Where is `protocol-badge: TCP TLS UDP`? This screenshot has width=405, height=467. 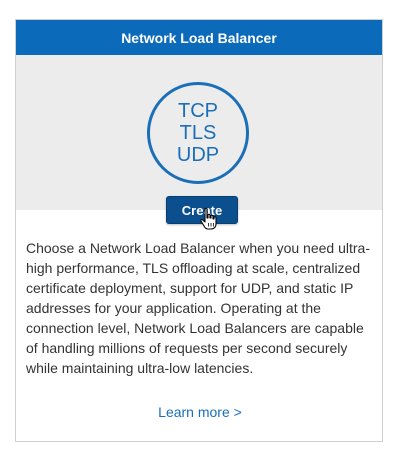
protocol-badge: TCP TLS UDP is located at coordinates (198, 133).